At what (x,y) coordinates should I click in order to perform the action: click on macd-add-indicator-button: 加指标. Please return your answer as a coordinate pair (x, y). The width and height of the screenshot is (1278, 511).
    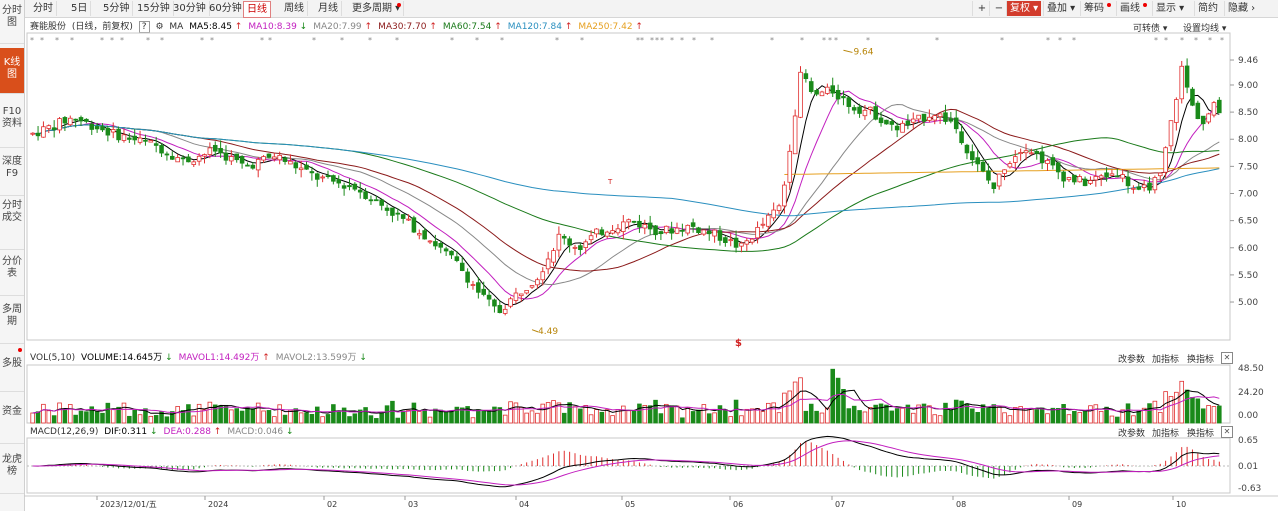
    Looking at the image, I should click on (1165, 432).